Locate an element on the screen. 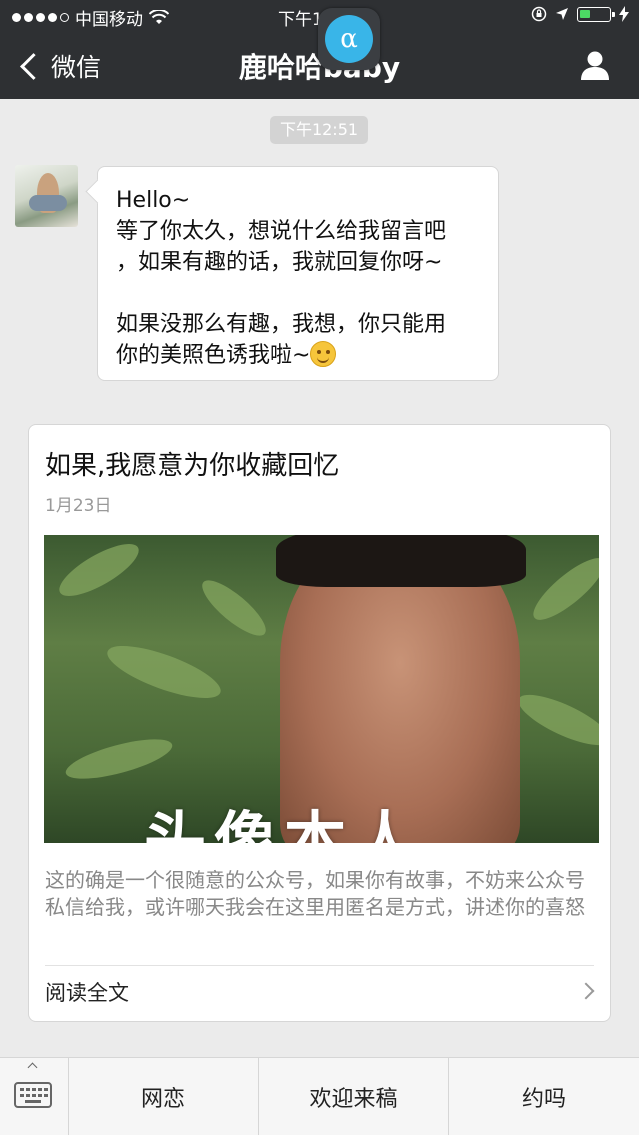 The height and width of the screenshot is (1135, 639). keyboard-icon is located at coordinates (33, 1095).